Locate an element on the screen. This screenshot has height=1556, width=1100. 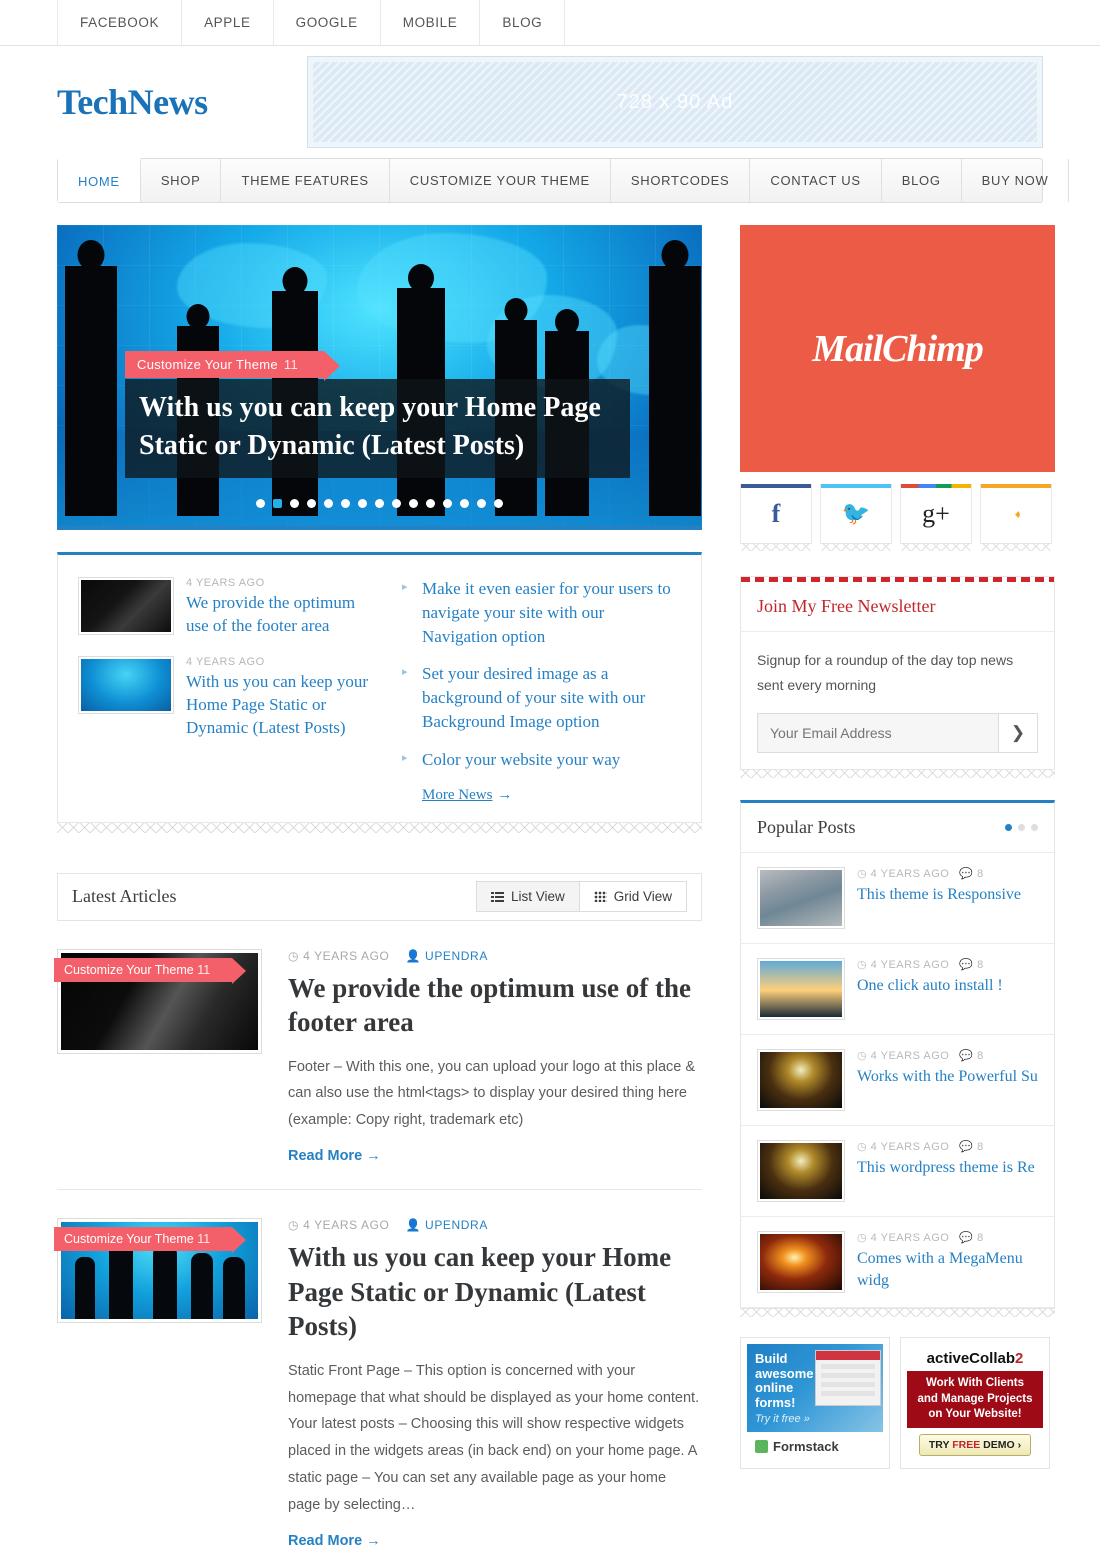
thumbnail-image is located at coordinates (801, 1262).